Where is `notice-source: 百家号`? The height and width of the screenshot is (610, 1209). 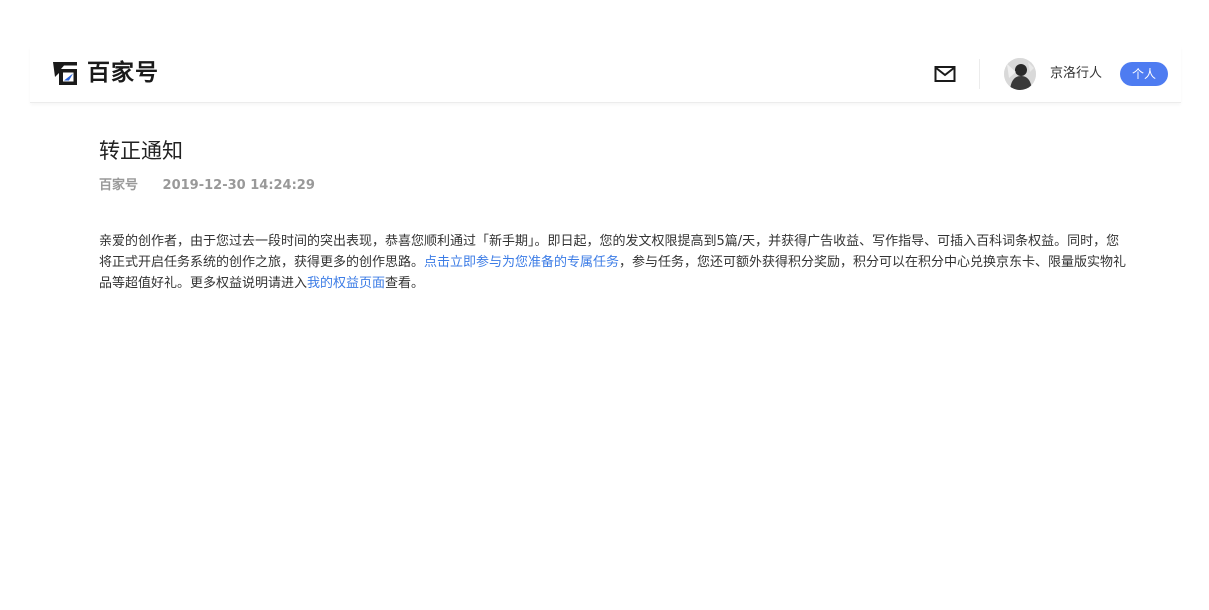
notice-source: 百家号 is located at coordinates (119, 185).